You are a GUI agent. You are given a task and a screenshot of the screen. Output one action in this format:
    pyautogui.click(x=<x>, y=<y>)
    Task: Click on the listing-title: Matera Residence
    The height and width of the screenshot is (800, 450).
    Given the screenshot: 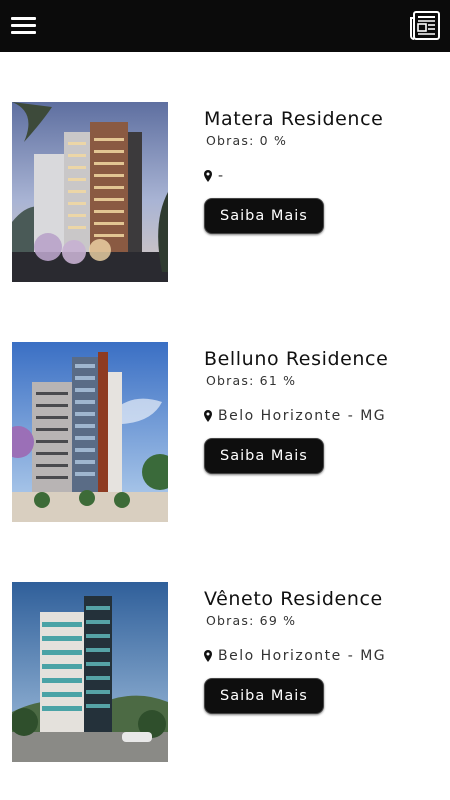 What is the action you would take?
    pyautogui.click(x=294, y=119)
    